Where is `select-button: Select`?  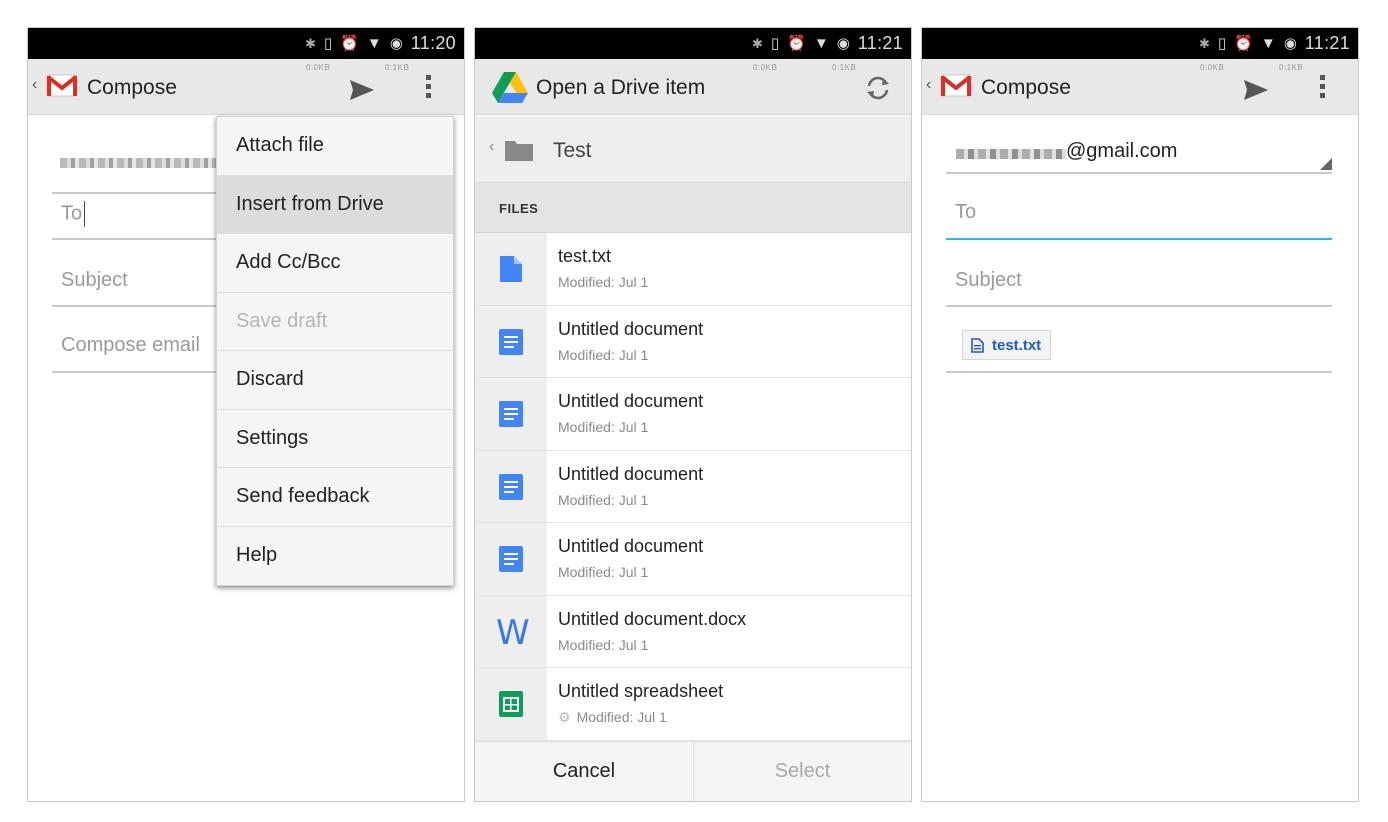
select-button: Select is located at coordinates (802, 771).